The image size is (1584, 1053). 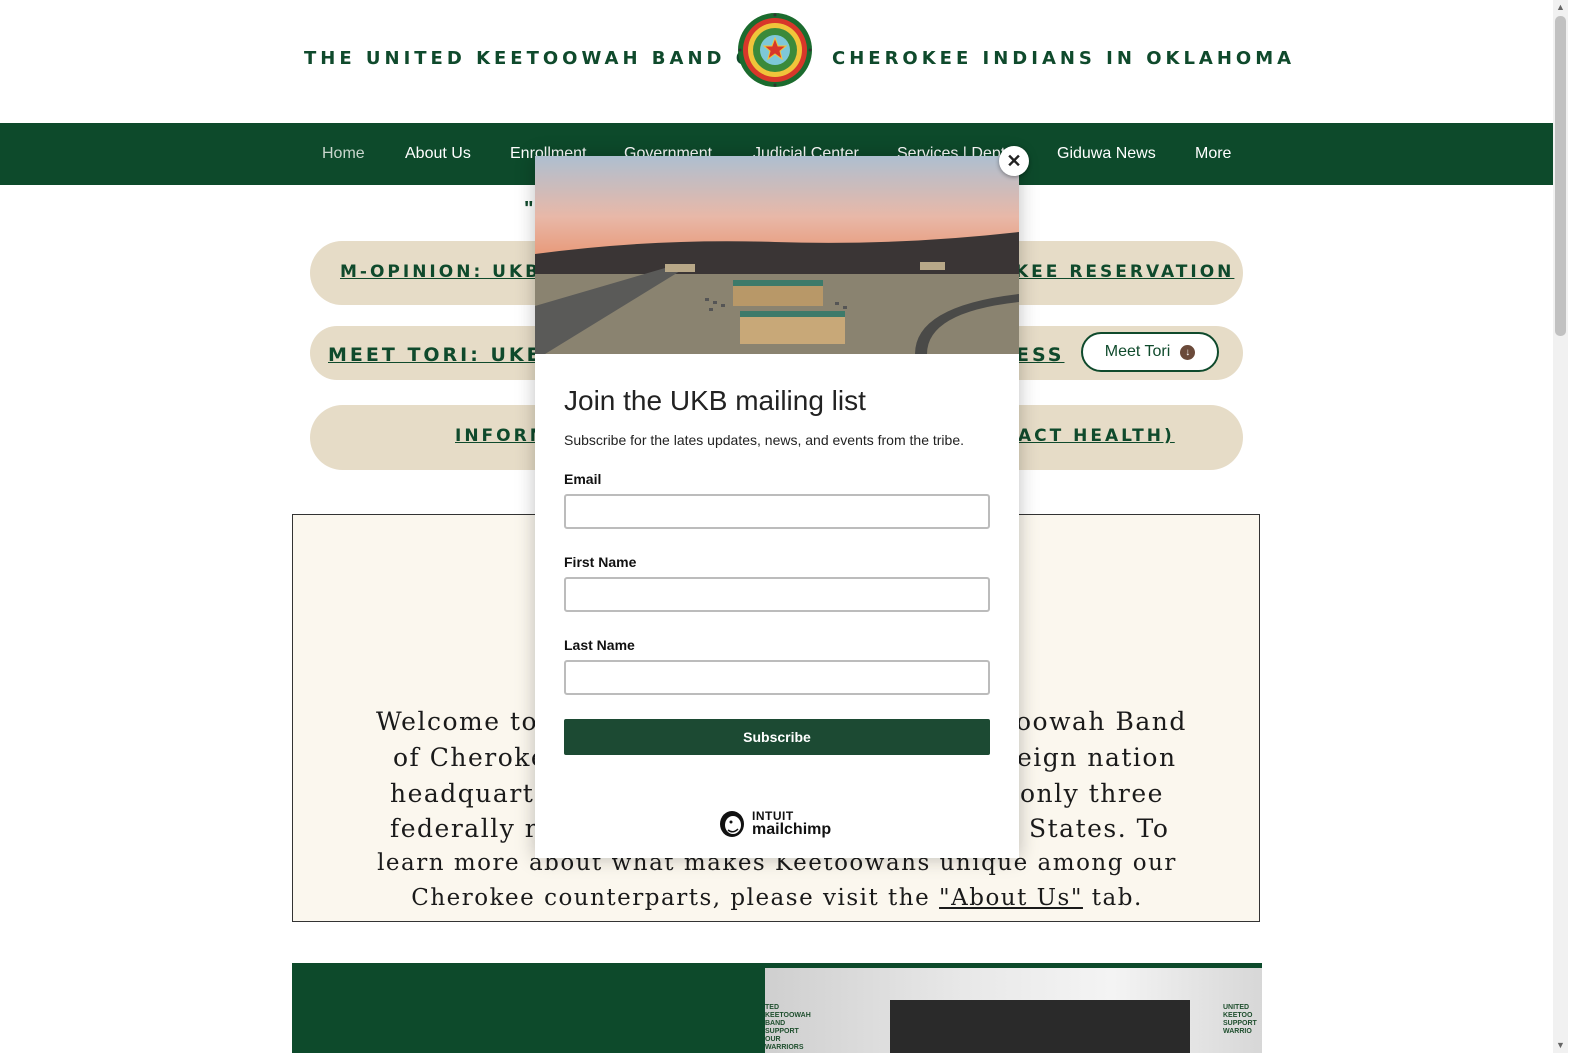 What do you see at coordinates (1040, 1026) in the screenshot?
I see `photo-dark-area` at bounding box center [1040, 1026].